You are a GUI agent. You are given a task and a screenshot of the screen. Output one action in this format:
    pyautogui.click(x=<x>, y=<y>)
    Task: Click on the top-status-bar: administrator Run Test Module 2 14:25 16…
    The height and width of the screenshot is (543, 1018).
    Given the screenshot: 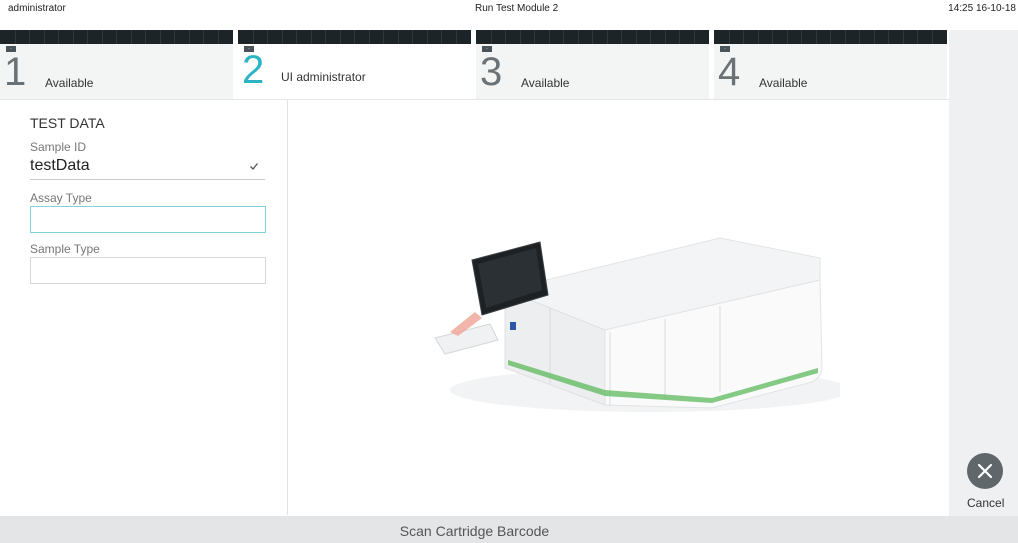 What is the action you would take?
    pyautogui.click(x=509, y=15)
    